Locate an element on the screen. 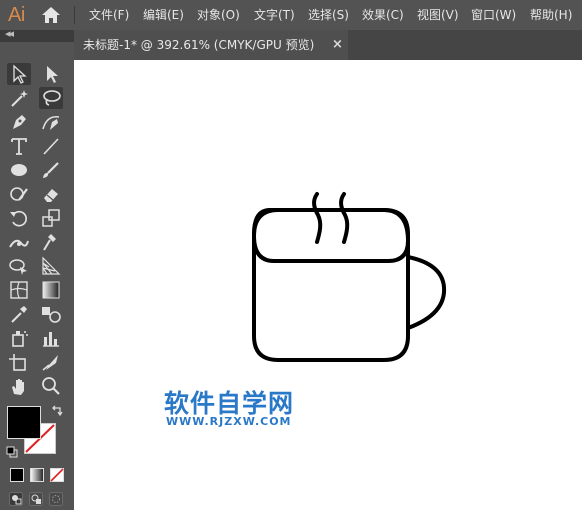 The height and width of the screenshot is (510, 582). menu-separator is located at coordinates (74, 15).